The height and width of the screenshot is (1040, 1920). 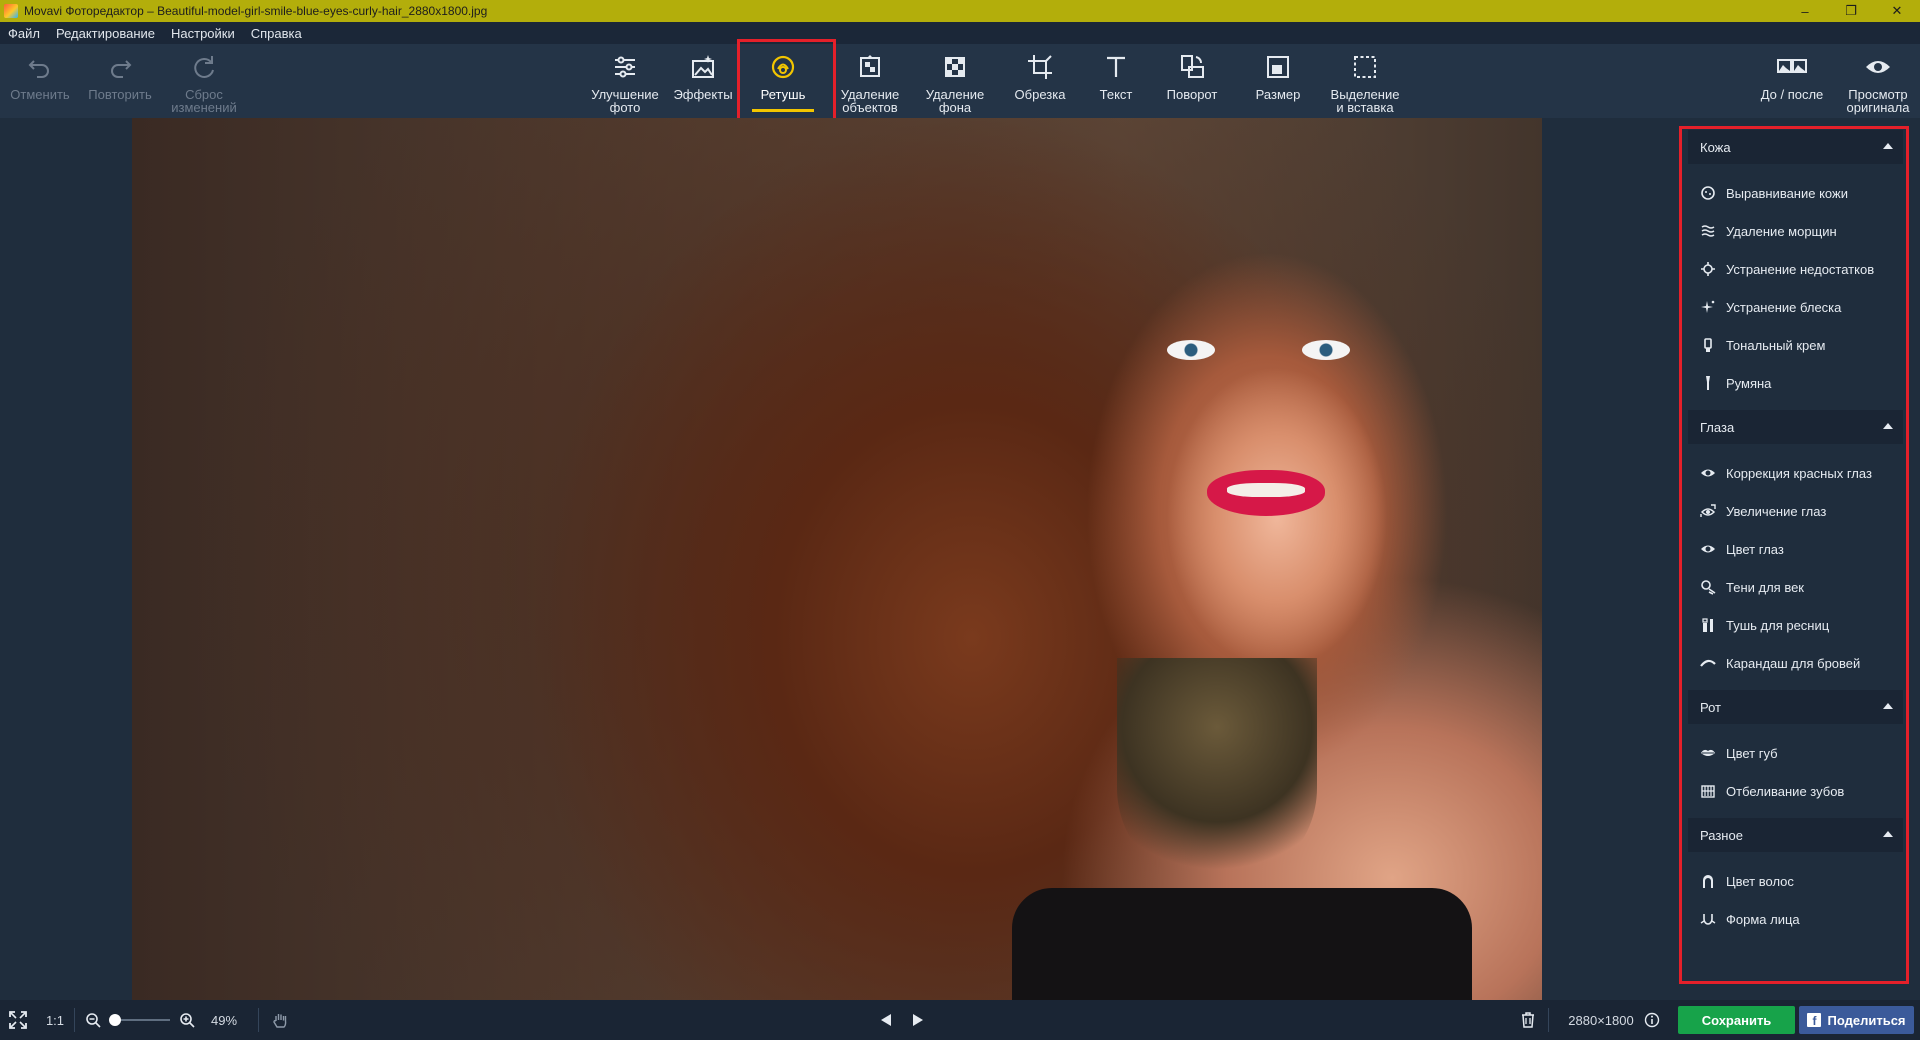 I want to click on zoom-in-button, so click(x=187, y=1020).